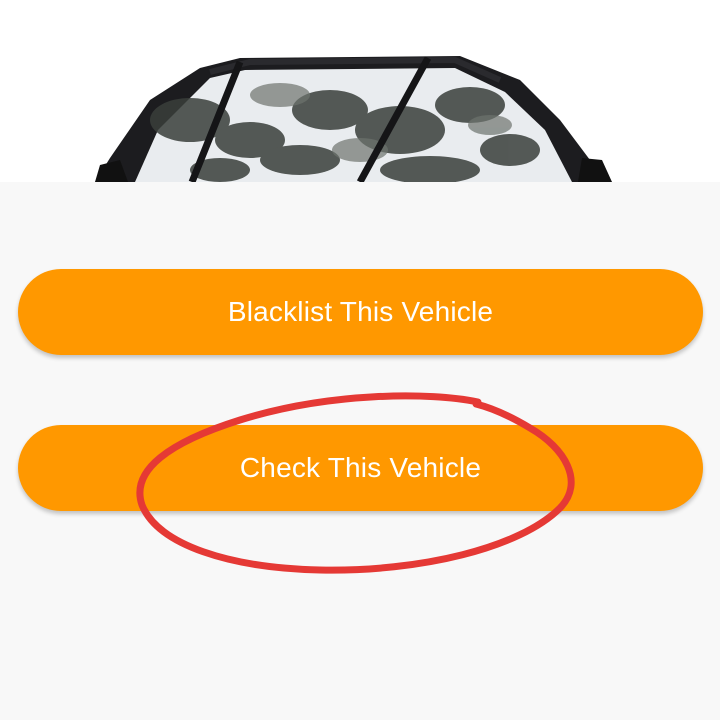 This screenshot has width=720, height=720. What do you see at coordinates (360, 468) in the screenshot?
I see `check-vehicle-button: Check This Vehicle` at bounding box center [360, 468].